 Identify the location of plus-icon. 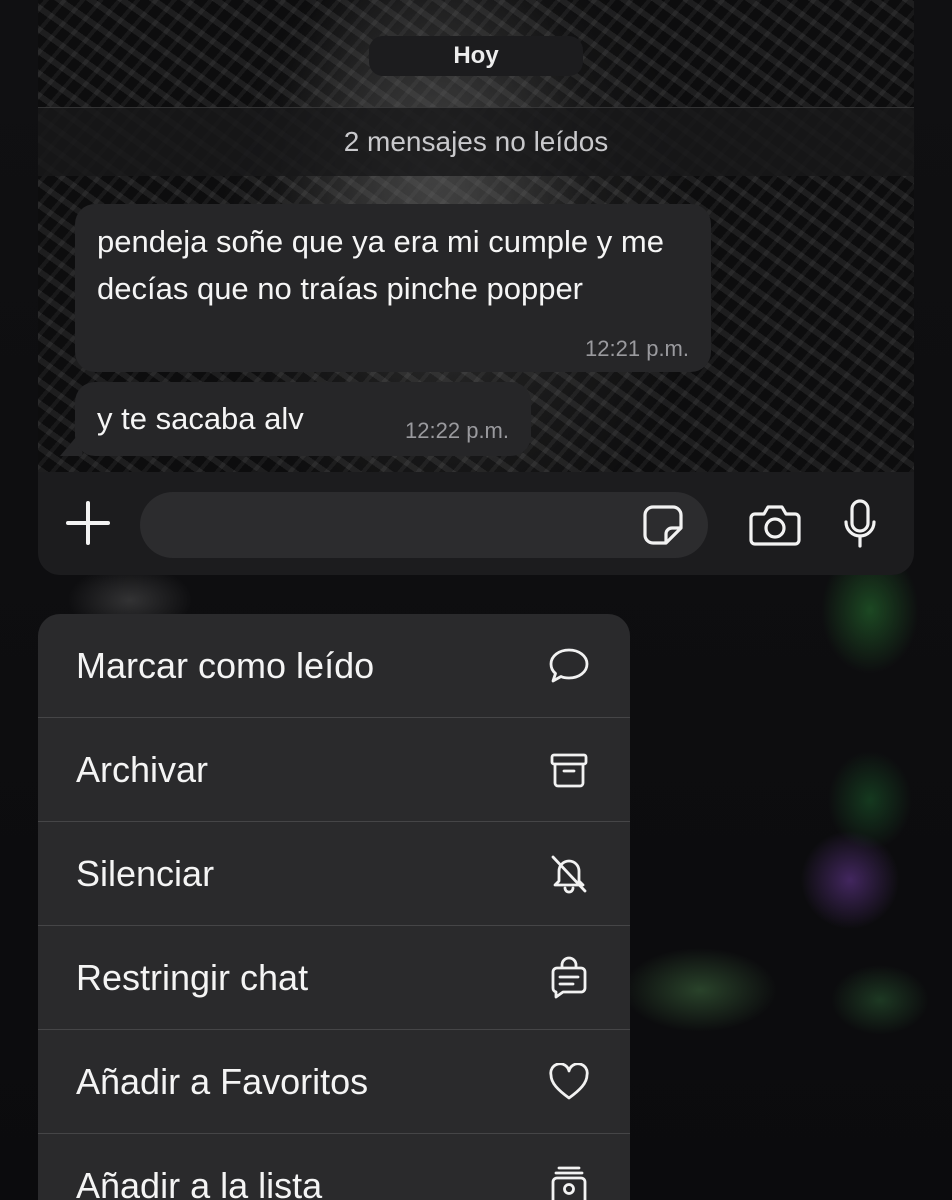
(88, 523).